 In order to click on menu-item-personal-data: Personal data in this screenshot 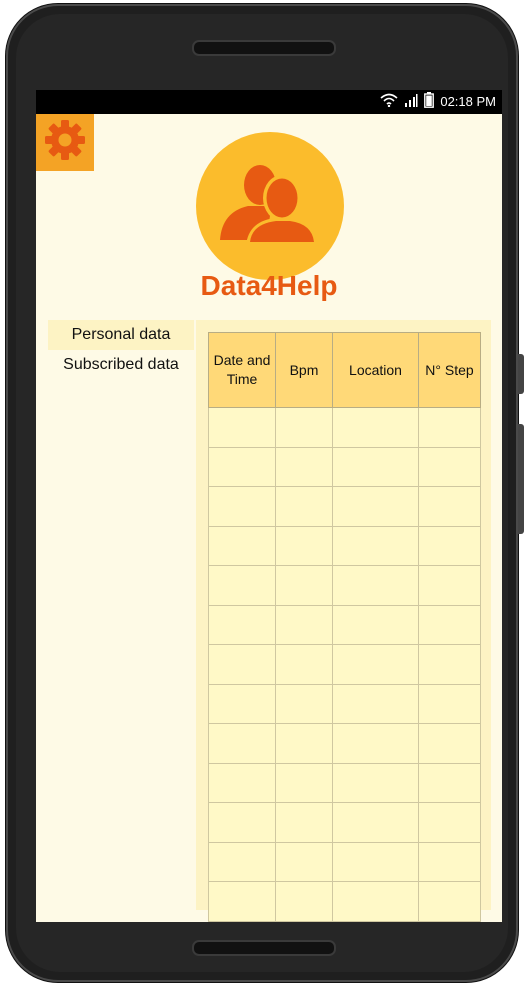, I will do `click(121, 335)`.